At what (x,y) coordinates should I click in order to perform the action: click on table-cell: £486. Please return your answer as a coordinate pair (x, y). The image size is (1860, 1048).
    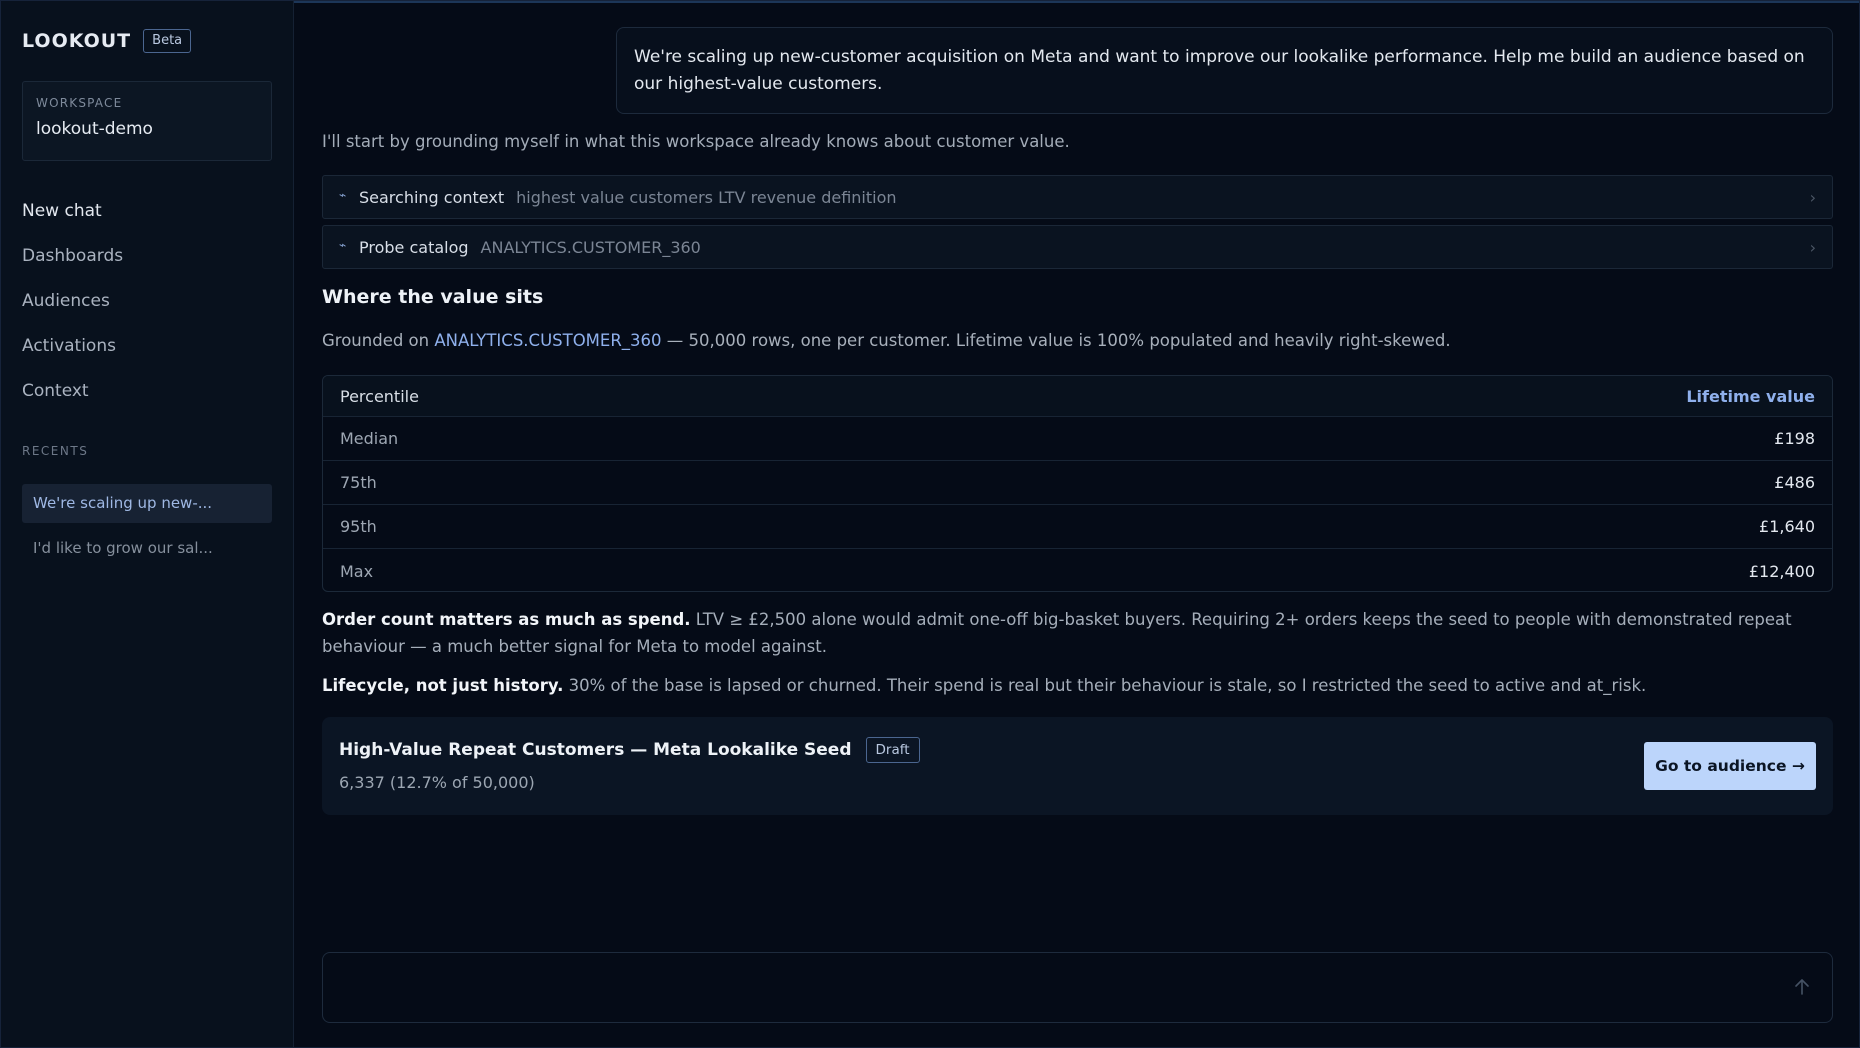
    Looking at the image, I should click on (1794, 482).